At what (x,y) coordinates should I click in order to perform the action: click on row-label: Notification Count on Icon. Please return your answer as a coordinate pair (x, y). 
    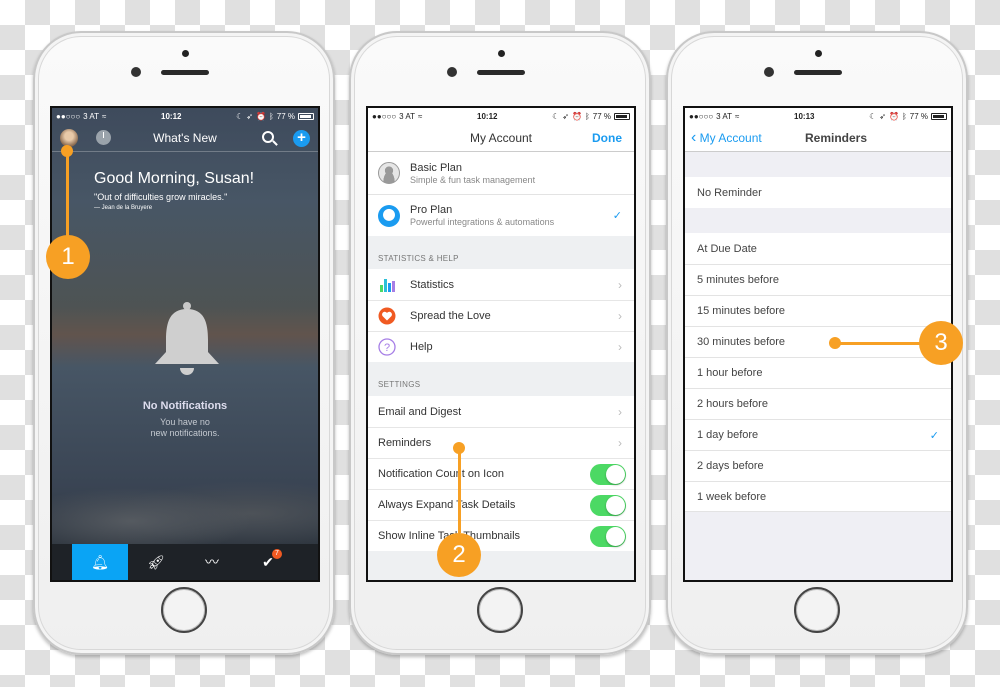
    Looking at the image, I should click on (441, 474).